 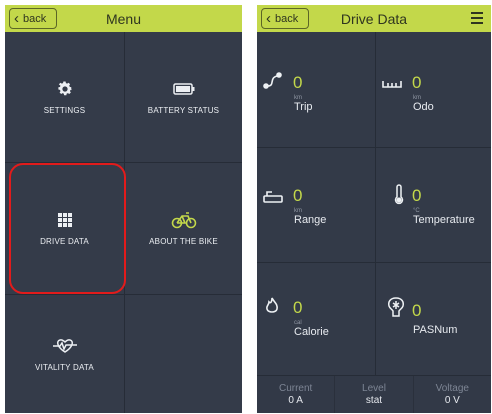 I want to click on vitality-data-label: VITALITY DATA, so click(x=64, y=367).